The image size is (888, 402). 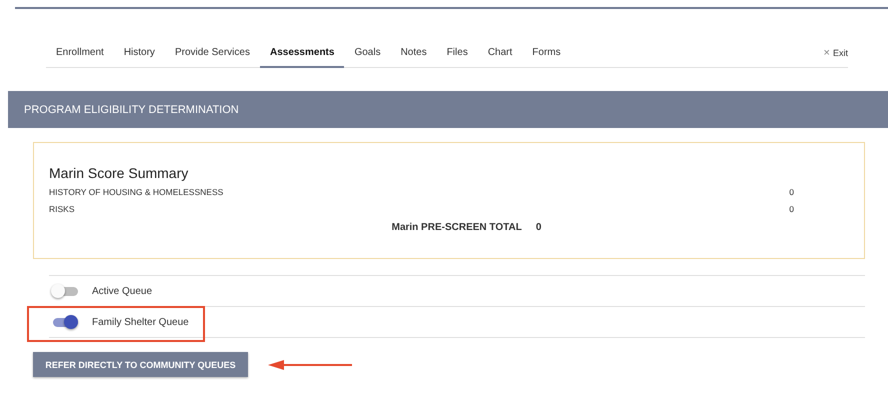 What do you see at coordinates (413, 57) in the screenshot?
I see `tab: Notes` at bounding box center [413, 57].